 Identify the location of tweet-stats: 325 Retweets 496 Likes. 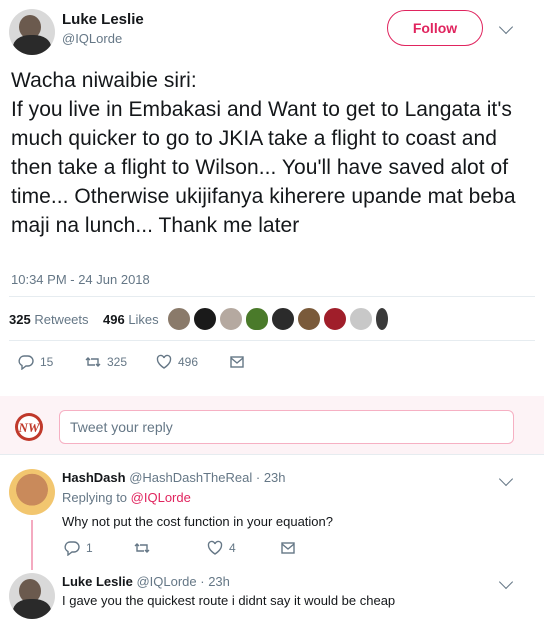
(84, 319).